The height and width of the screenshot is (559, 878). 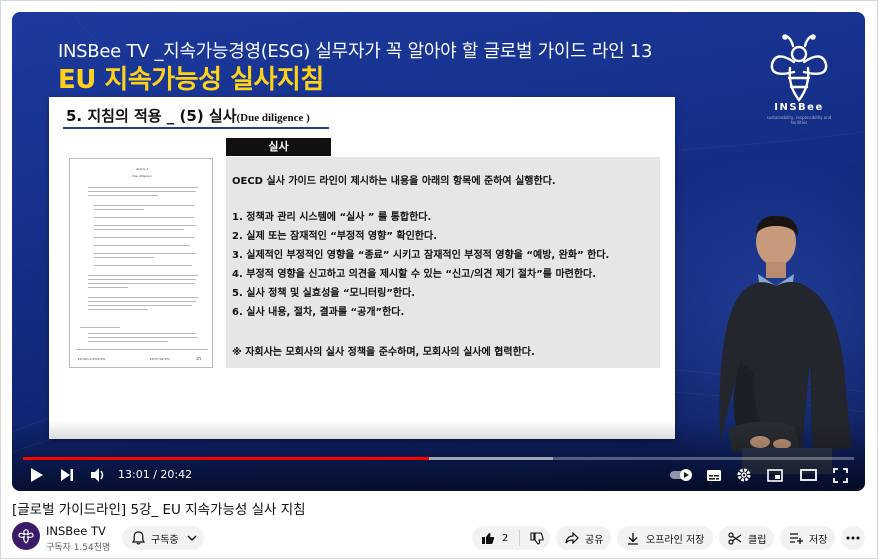 I want to click on miniplayer-icon, so click(x=775, y=475).